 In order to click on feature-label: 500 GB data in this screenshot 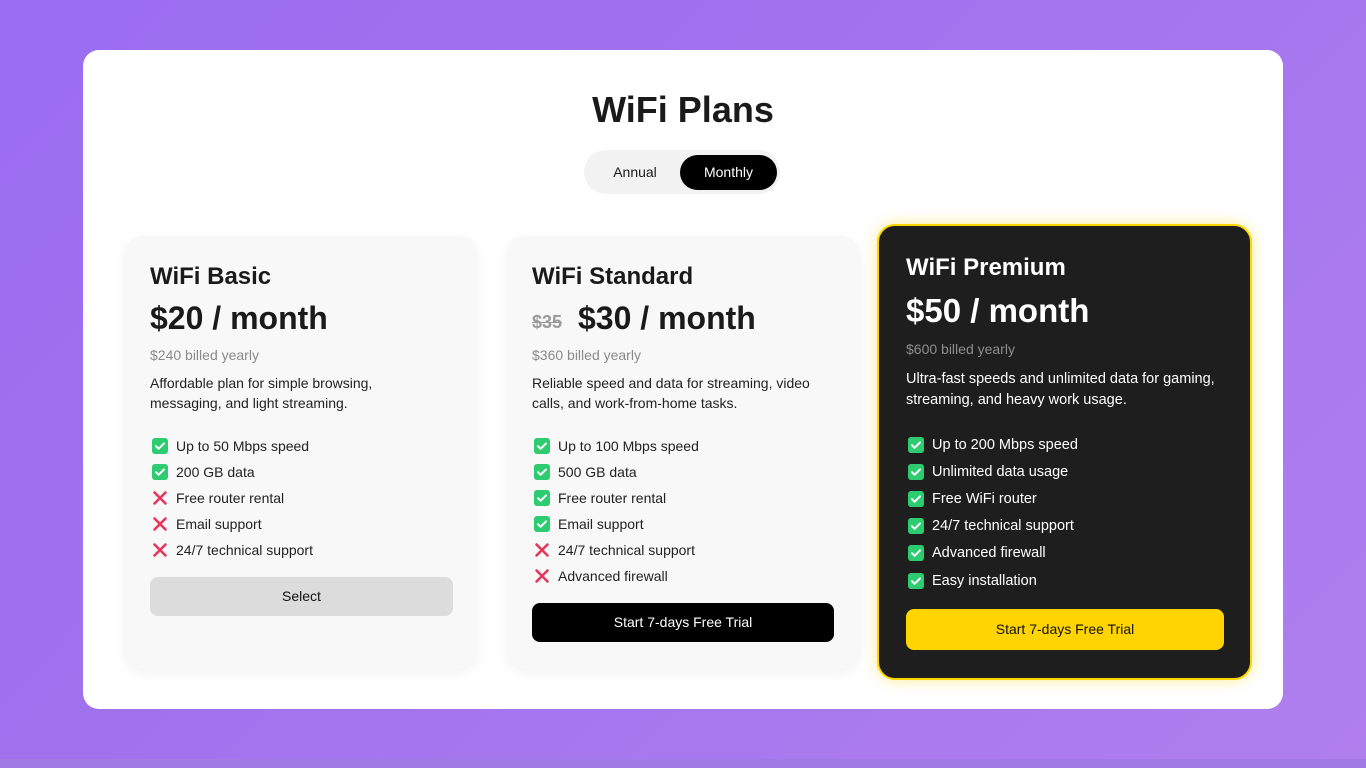, I will do `click(597, 472)`.